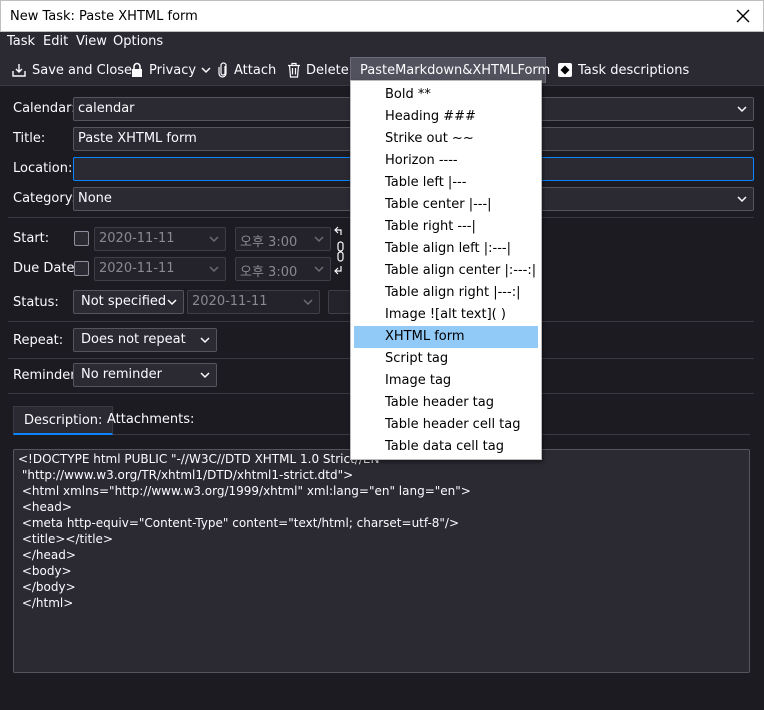 This screenshot has width=764, height=710. I want to click on start-date-input: 2020-11-11, so click(160, 239).